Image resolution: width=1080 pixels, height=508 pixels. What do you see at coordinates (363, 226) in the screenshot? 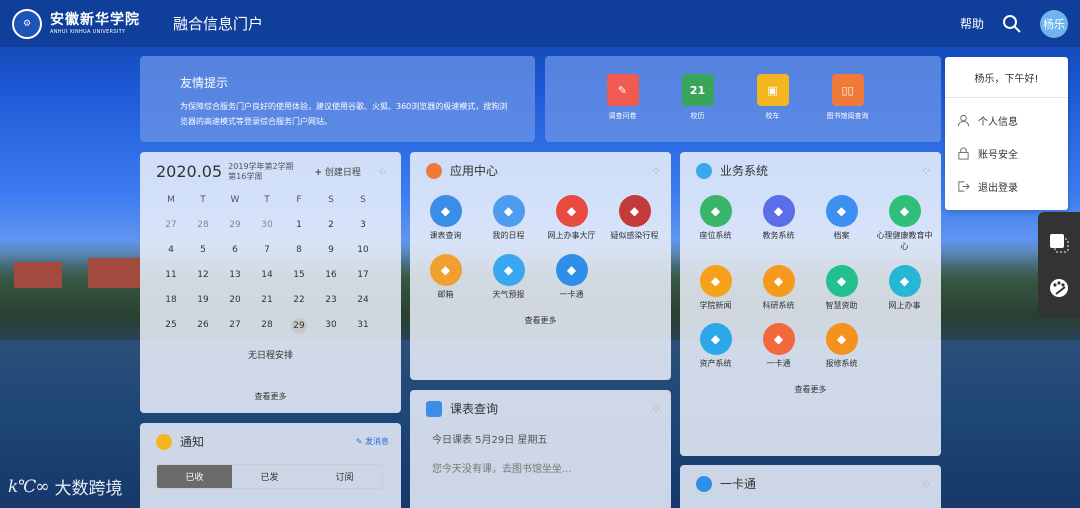
I see `calendar-day: 3` at bounding box center [363, 226].